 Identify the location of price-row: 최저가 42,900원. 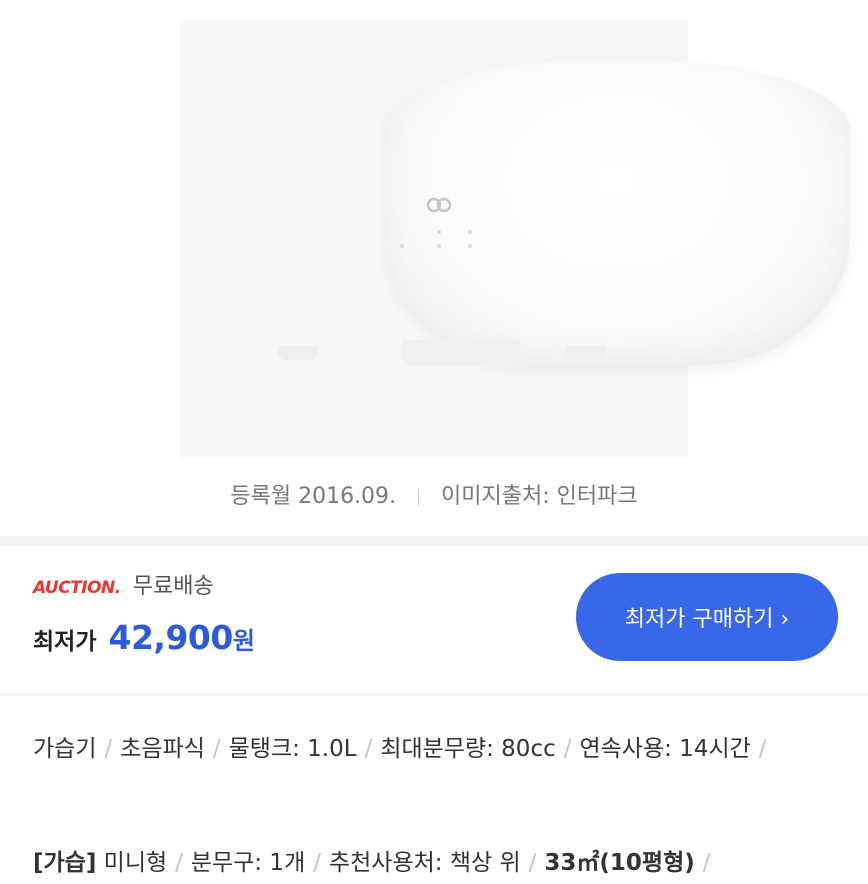
(144, 637).